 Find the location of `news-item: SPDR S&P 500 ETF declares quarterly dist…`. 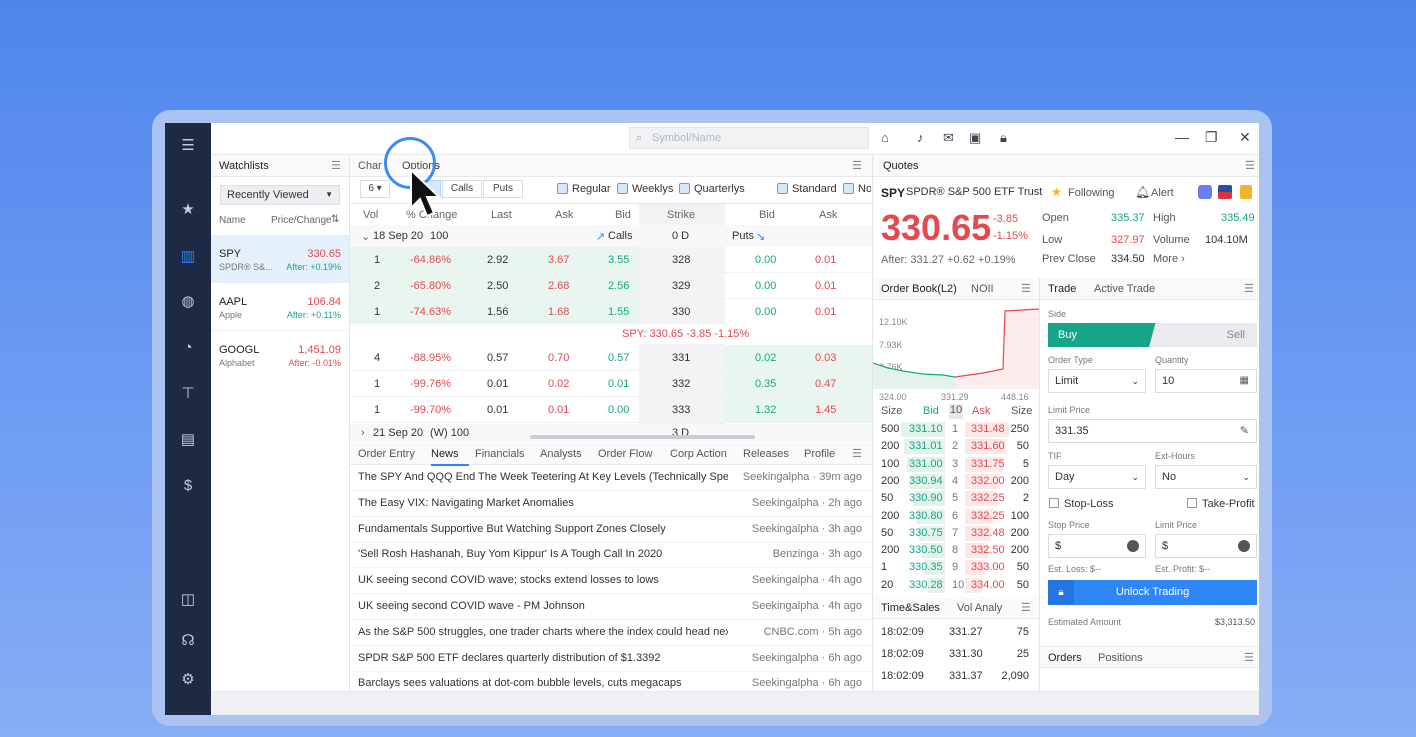

news-item: SPDR S&P 500 ETF declares quarterly dist… is located at coordinates (611, 659).